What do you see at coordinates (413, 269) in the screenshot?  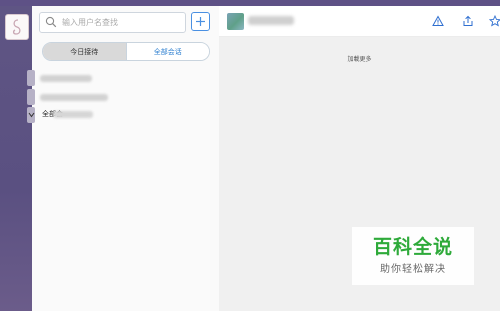 I see `watermark-subtitle: 助你轻松解决` at bounding box center [413, 269].